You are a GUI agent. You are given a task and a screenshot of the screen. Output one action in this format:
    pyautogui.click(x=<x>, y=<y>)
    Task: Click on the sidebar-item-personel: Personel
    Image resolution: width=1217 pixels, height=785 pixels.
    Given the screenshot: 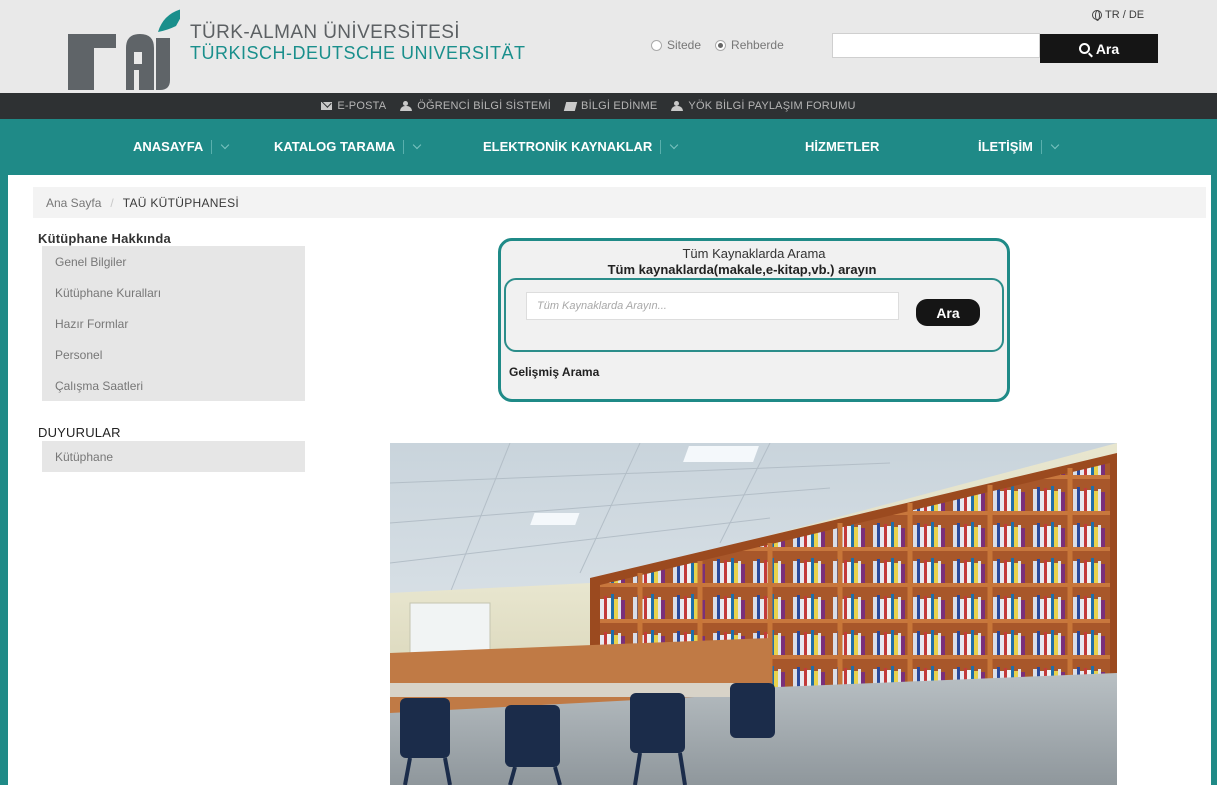 What is the action you would take?
    pyautogui.click(x=173, y=354)
    